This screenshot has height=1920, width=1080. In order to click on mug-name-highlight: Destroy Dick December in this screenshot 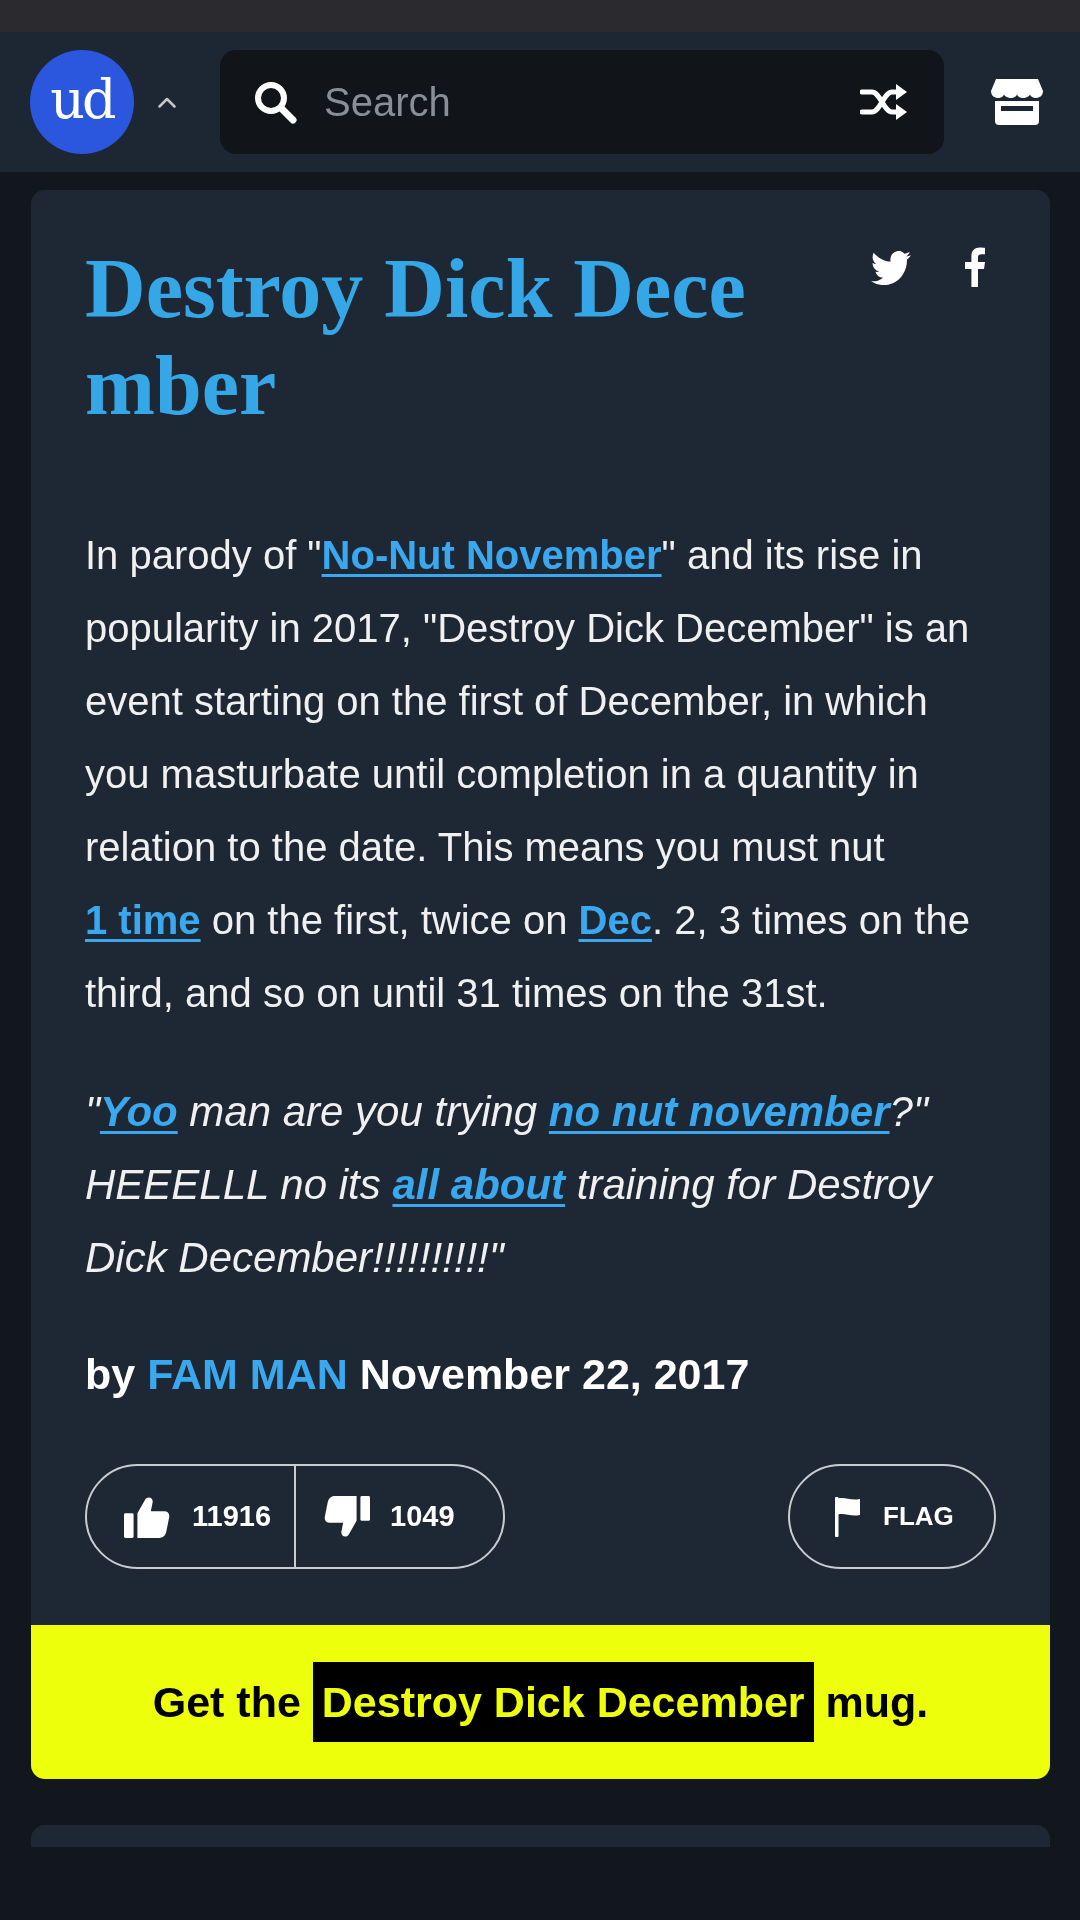, I will do `click(563, 1702)`.